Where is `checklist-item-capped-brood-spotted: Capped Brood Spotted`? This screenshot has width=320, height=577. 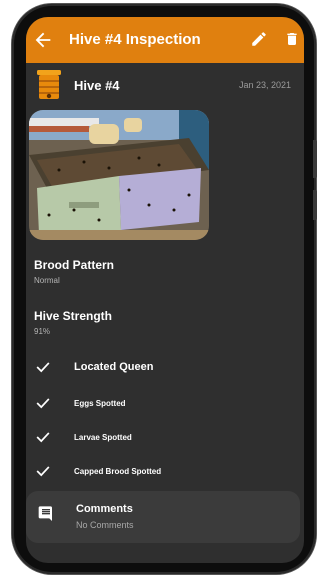 checklist-item-capped-brood-spotted: Capped Brood Spotted is located at coordinates (165, 472).